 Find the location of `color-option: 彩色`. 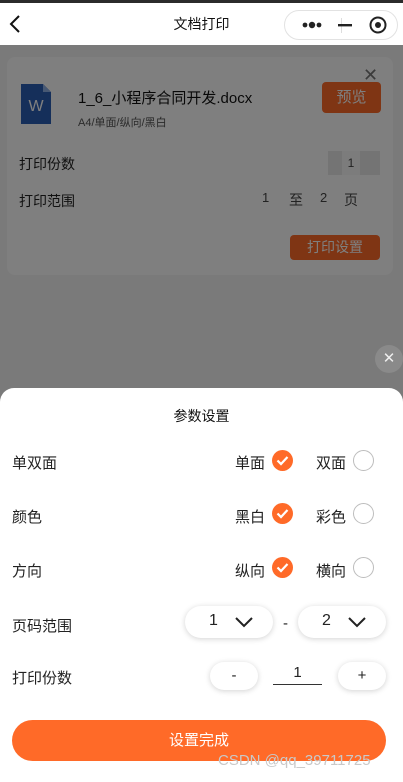

color-option: 彩色 is located at coordinates (331, 516).